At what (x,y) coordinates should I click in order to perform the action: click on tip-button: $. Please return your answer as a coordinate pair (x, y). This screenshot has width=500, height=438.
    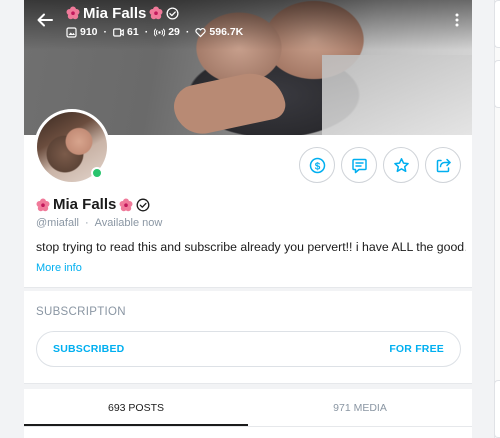
    Looking at the image, I should click on (317, 165).